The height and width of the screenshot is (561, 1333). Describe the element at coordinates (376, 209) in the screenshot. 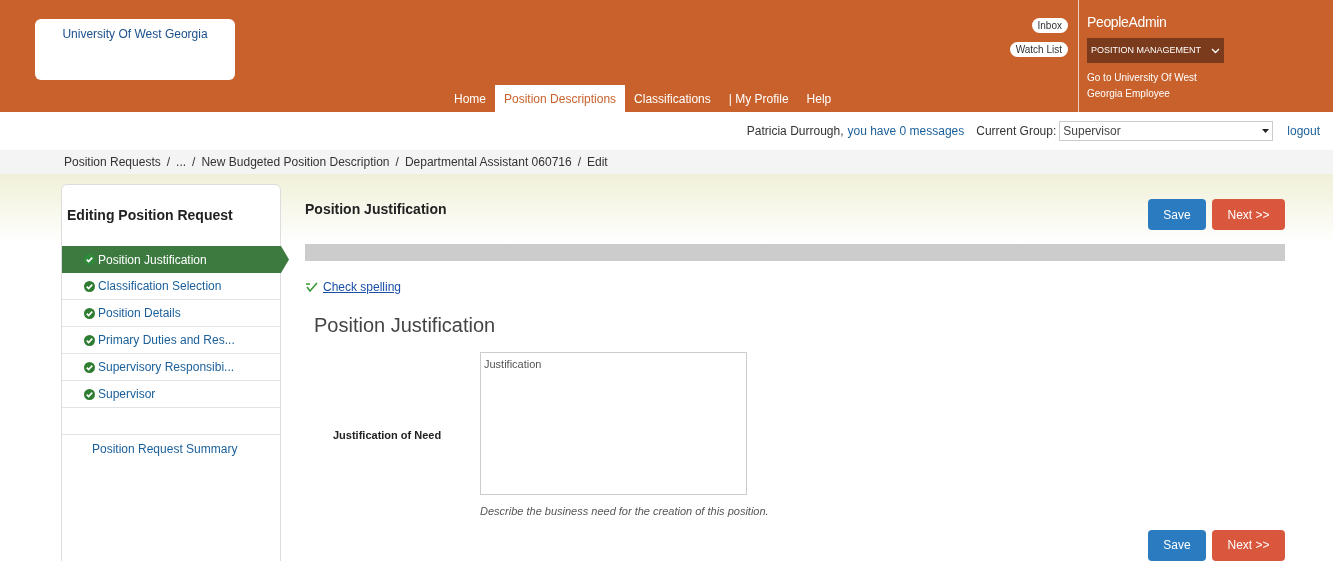

I see `page-title: Position Justification` at that location.